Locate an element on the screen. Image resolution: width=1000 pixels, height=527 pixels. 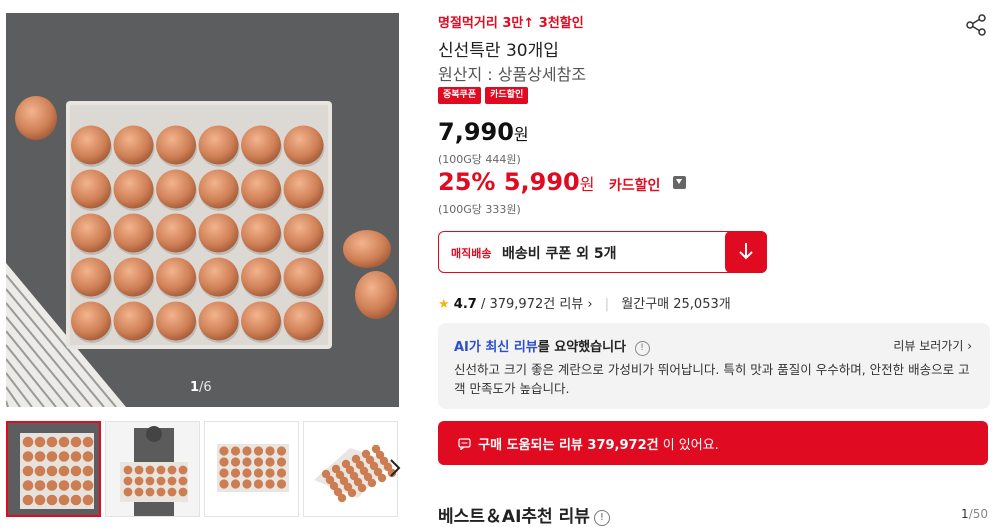
card-discount-label: 카드할인 is located at coordinates (634, 186).